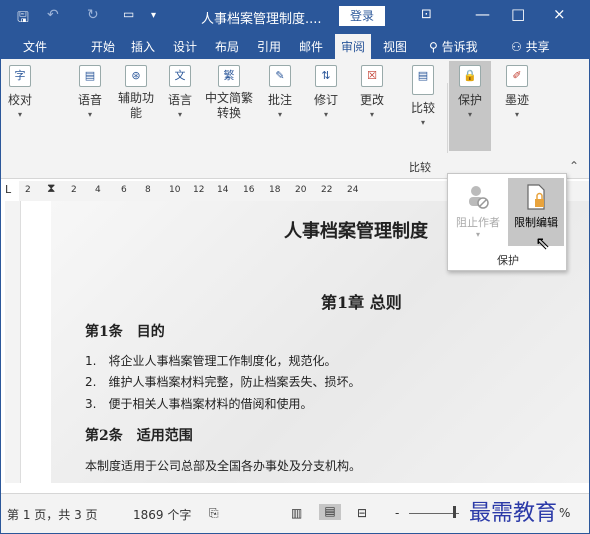 Image resolution: width=590 pixels, height=534 pixels. What do you see at coordinates (543, 243) in the screenshot?
I see `mouse-cursor-icon: ⇖` at bounding box center [543, 243].